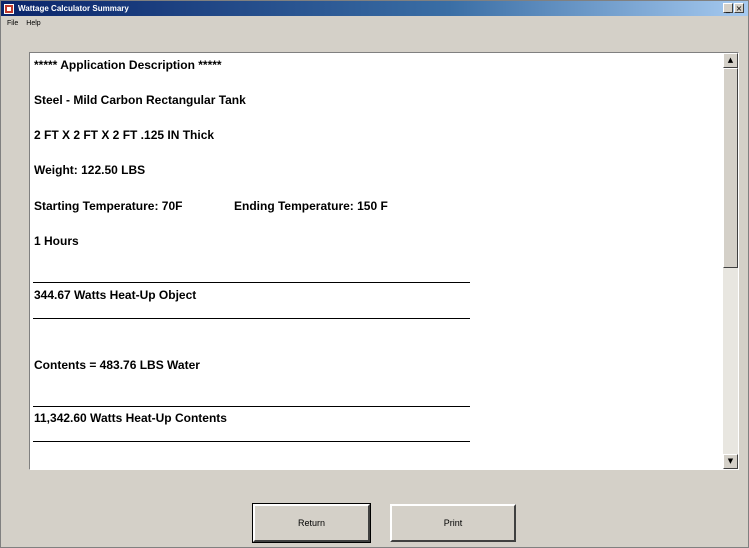  Describe the element at coordinates (90, 170) in the screenshot. I see `weight-line: Weight: 122.50 LBS` at that location.